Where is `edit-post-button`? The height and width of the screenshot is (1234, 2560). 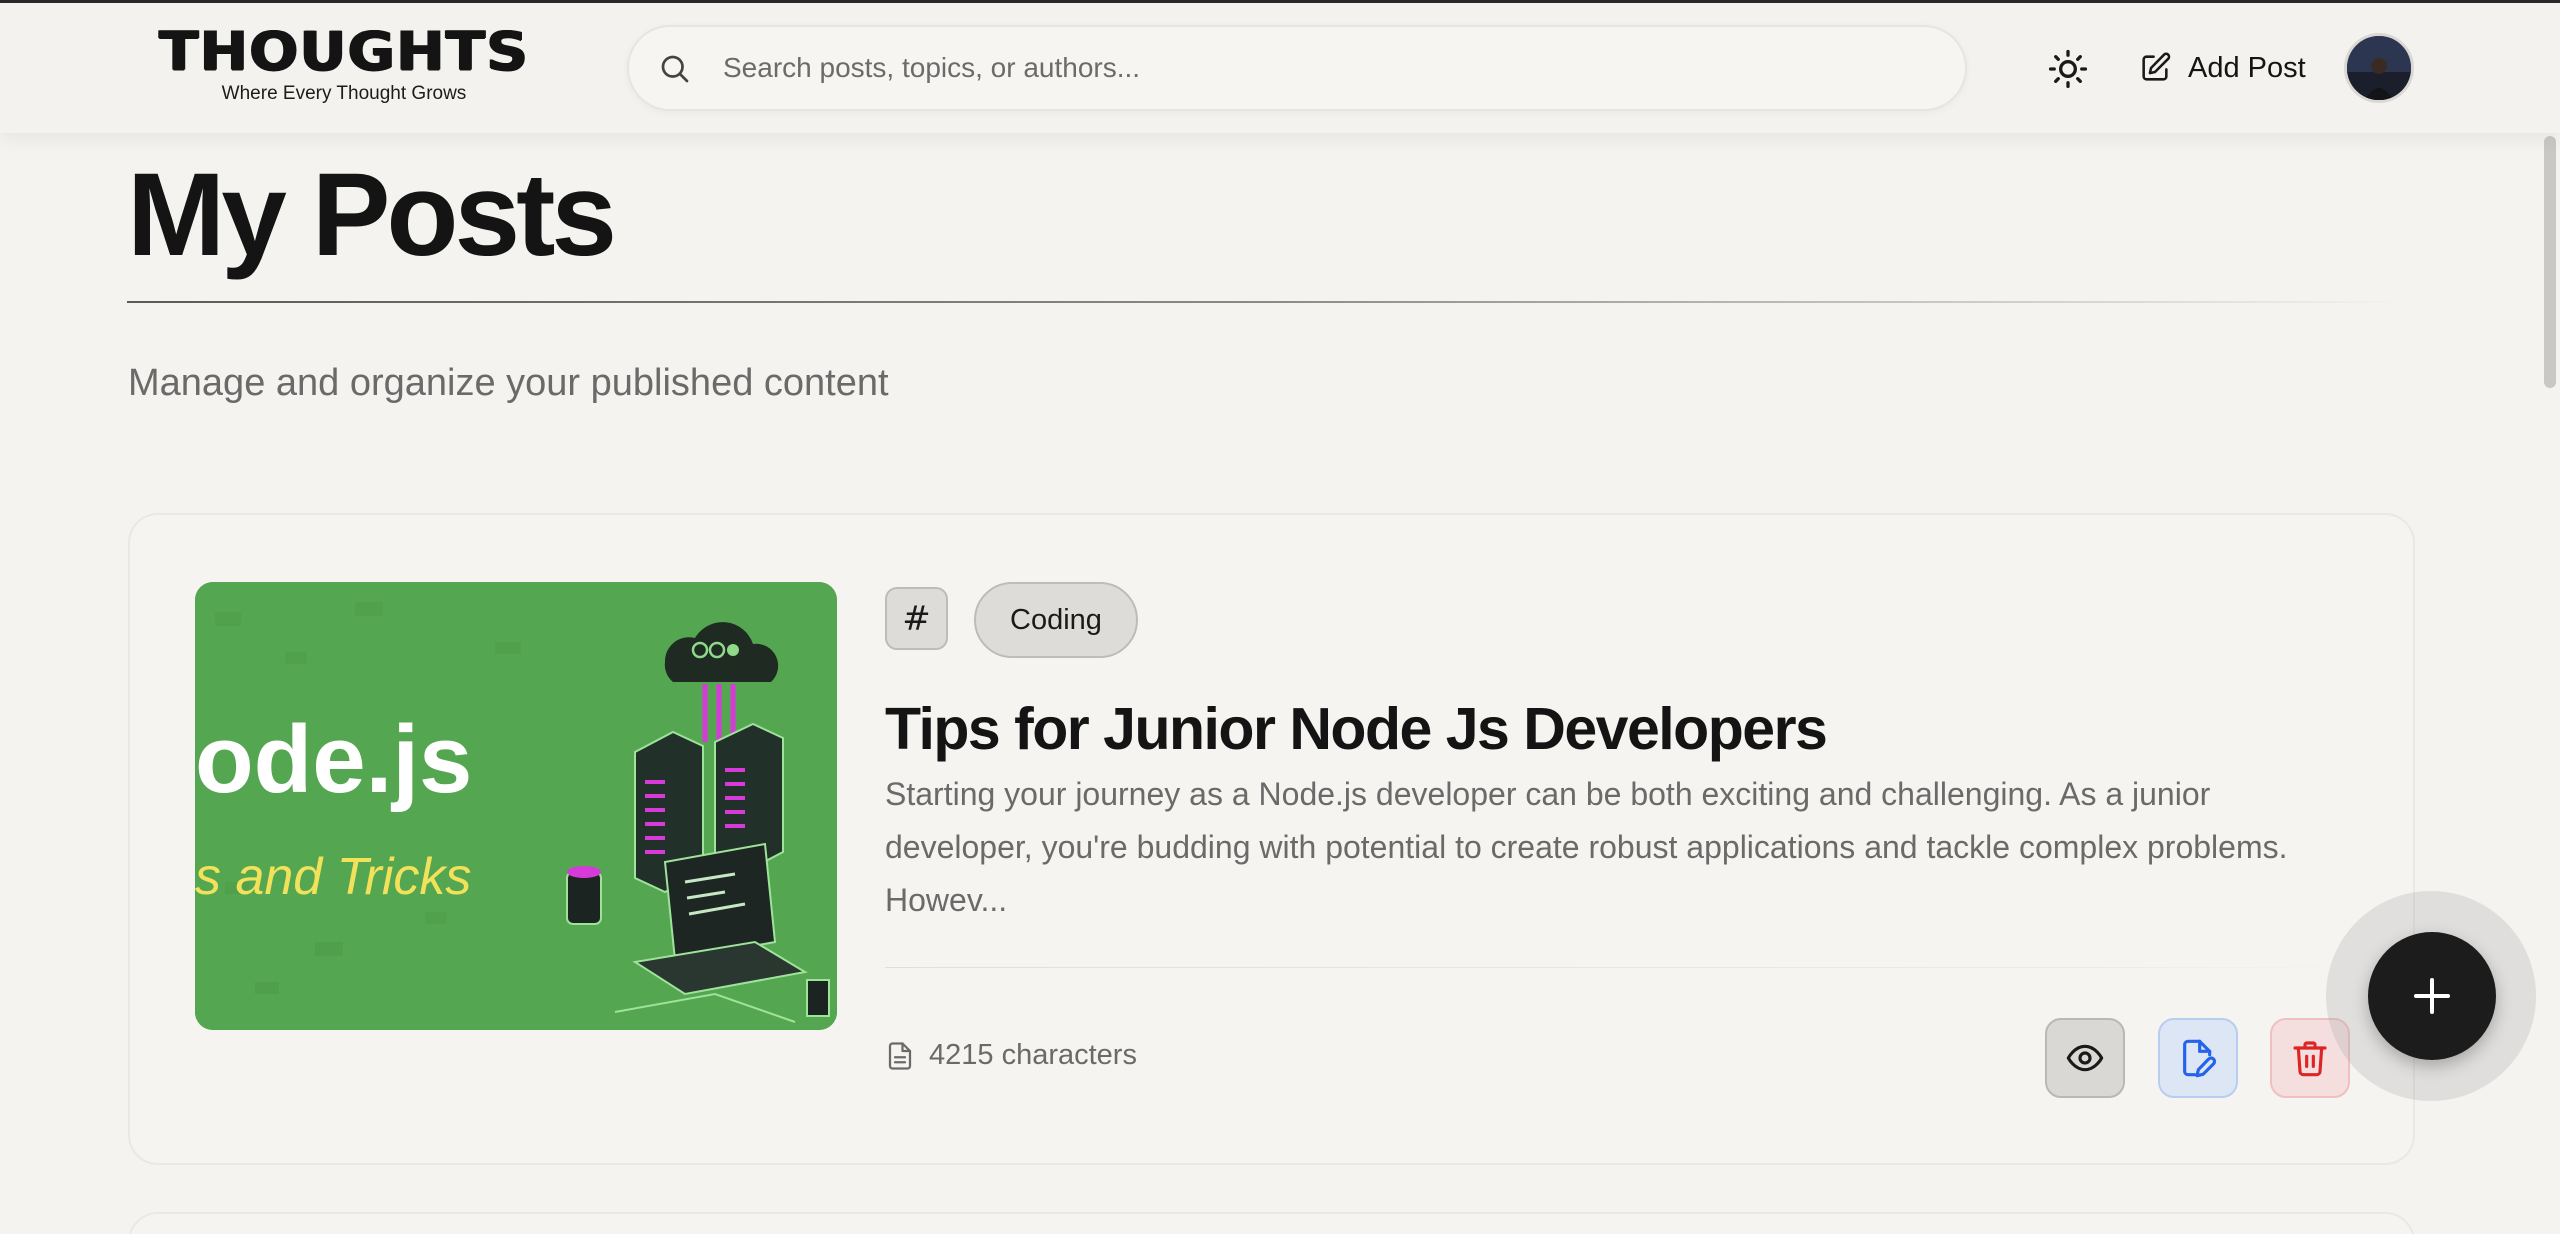
edit-post-button is located at coordinates (2198, 1058).